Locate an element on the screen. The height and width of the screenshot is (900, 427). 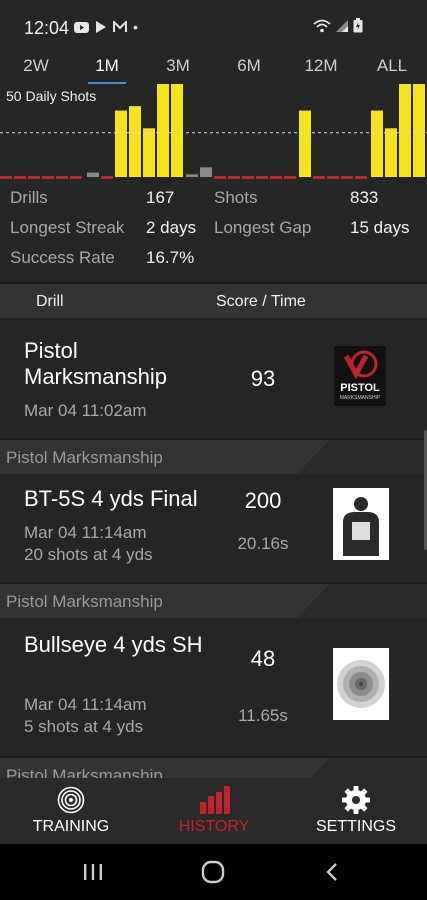
silhouette-target-thumb is located at coordinates (361, 524).